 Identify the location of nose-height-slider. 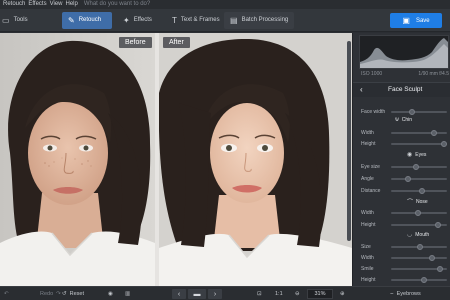
(419, 224).